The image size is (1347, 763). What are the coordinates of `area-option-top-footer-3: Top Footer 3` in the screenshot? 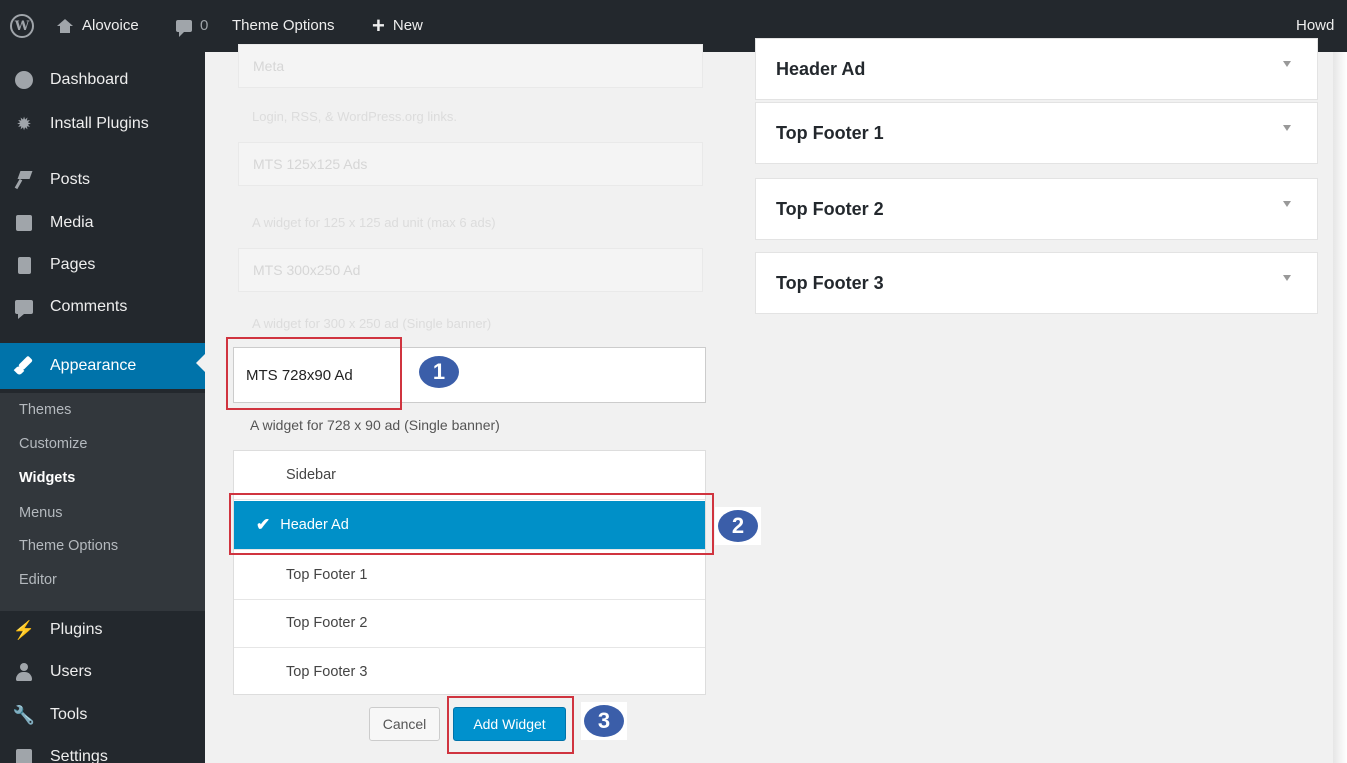 It's located at (469, 671).